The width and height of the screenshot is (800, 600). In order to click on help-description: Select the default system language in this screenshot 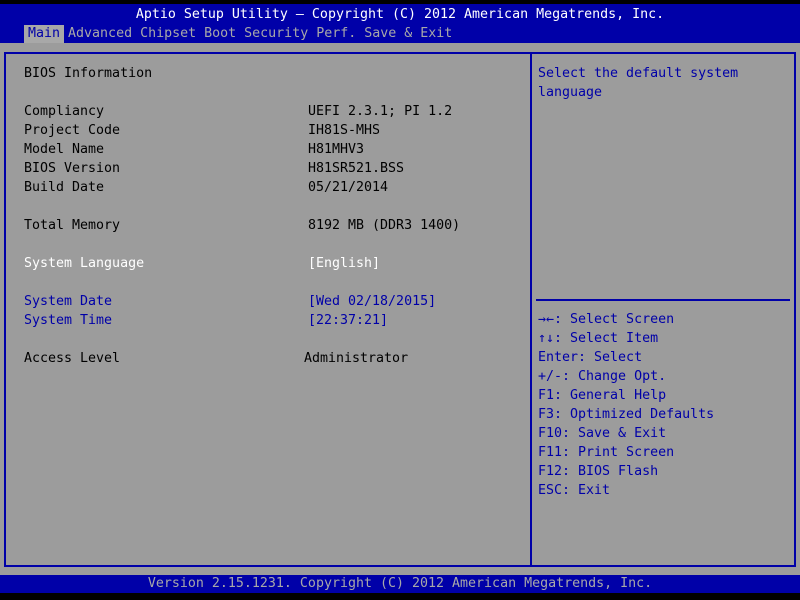, I will do `click(638, 83)`.